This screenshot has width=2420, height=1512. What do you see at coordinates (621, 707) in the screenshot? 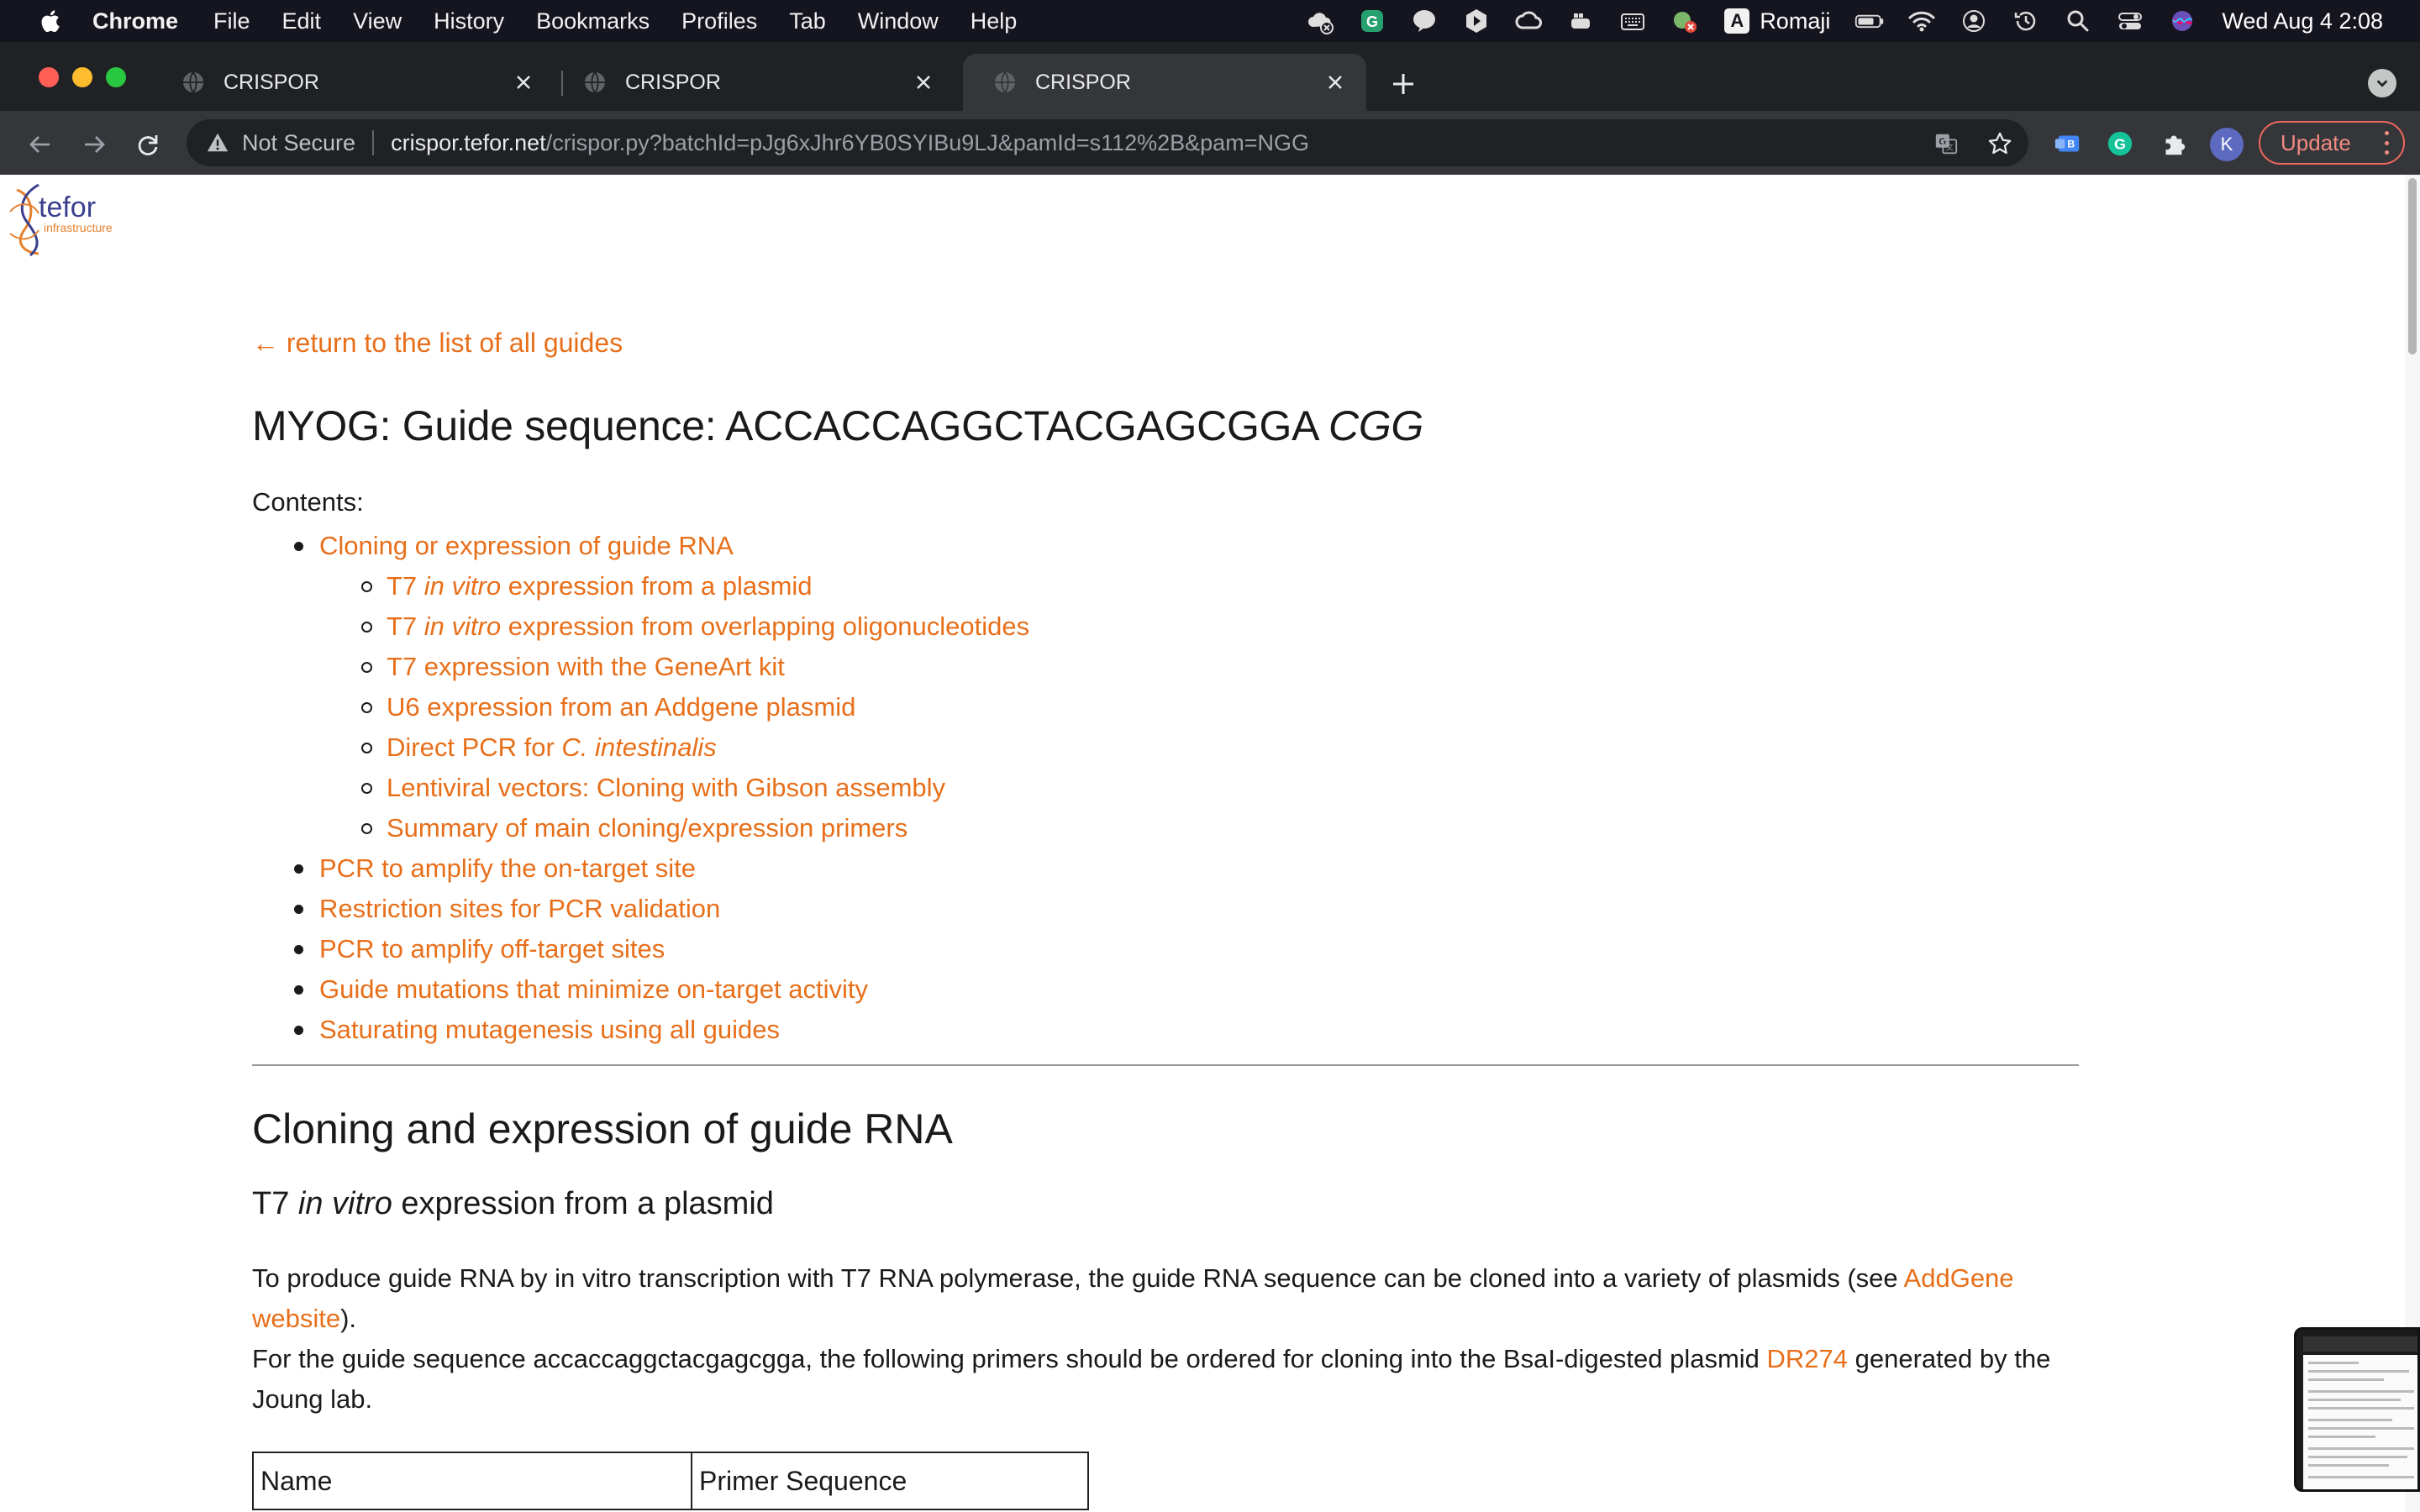
I see `toc-link-u6: U6 expression from an Addgene plasmid` at bounding box center [621, 707].